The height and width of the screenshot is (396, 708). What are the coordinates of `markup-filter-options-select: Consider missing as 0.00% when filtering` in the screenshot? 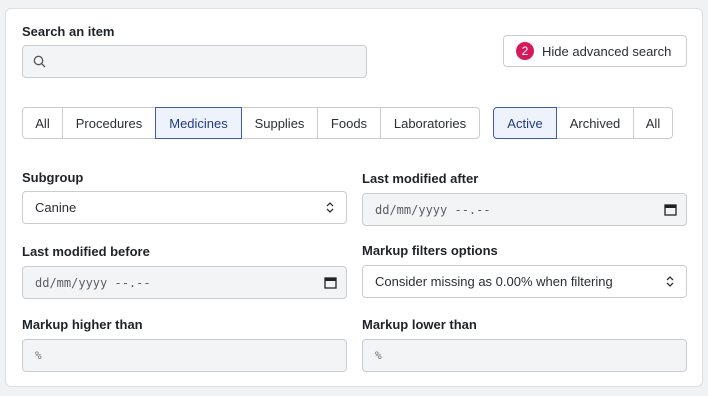 It's located at (524, 281).